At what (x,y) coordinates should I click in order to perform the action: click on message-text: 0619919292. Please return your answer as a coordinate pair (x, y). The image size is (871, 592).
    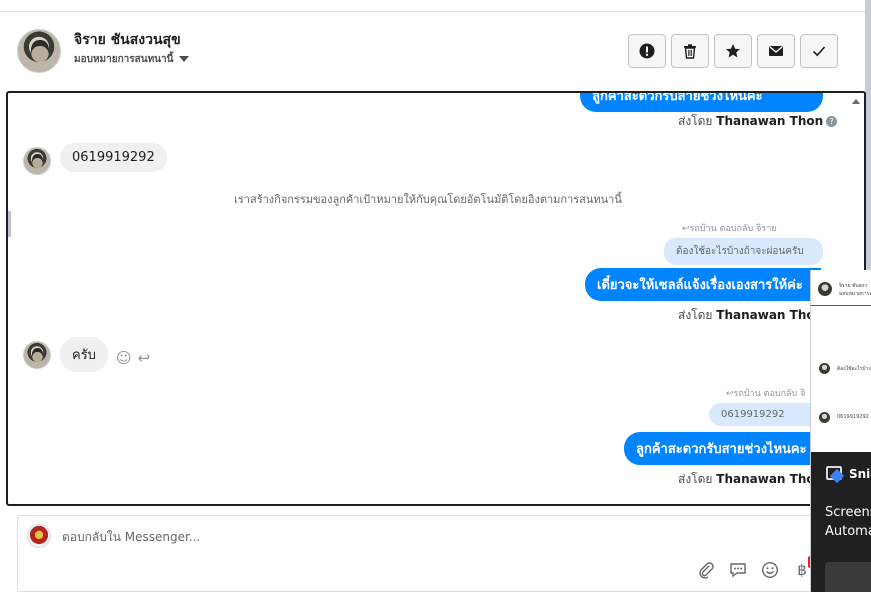
    Looking at the image, I should click on (113, 157).